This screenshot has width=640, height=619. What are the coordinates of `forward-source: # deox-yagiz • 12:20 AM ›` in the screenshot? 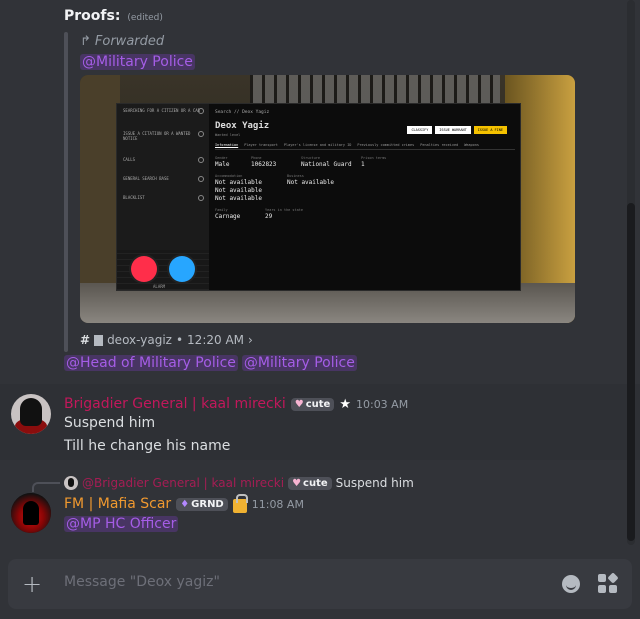 It's located at (166, 340).